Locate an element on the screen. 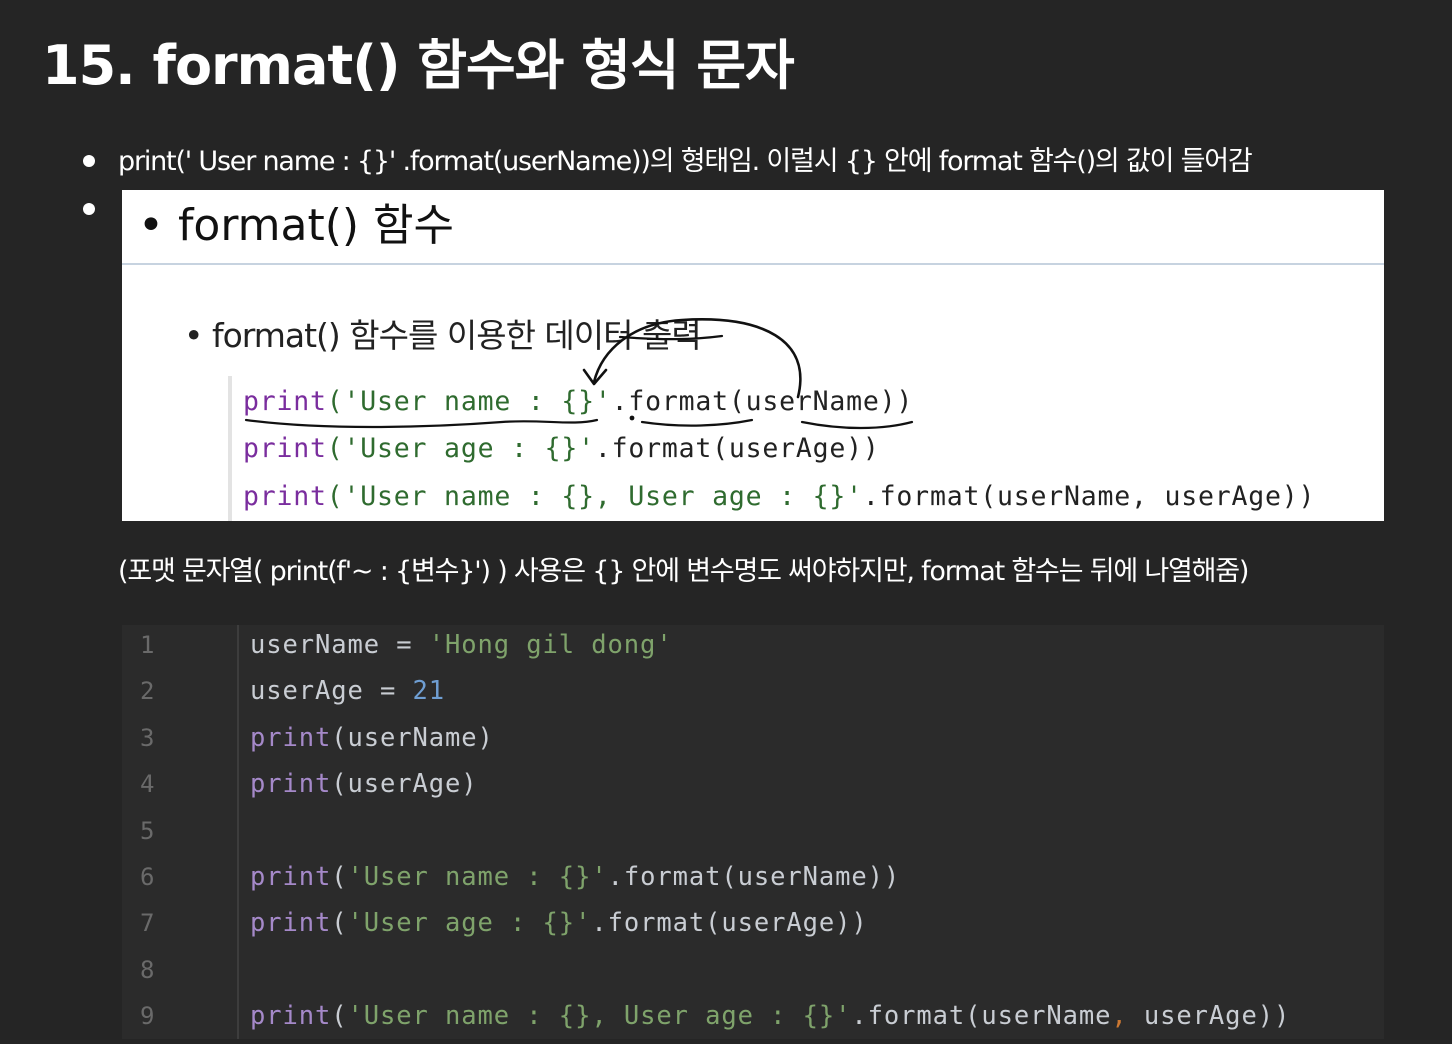 The width and height of the screenshot is (1452, 1044). code-token: .format(userName)) is located at coordinates (754, 877).